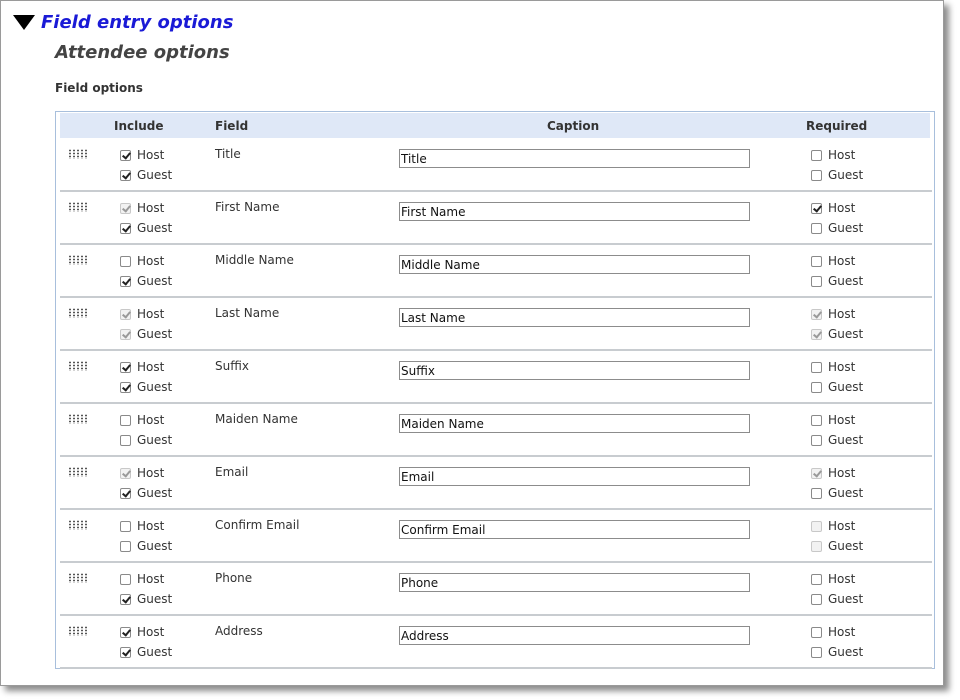 This screenshot has width=960, height=700. I want to click on field-name: Phone, so click(234, 578).